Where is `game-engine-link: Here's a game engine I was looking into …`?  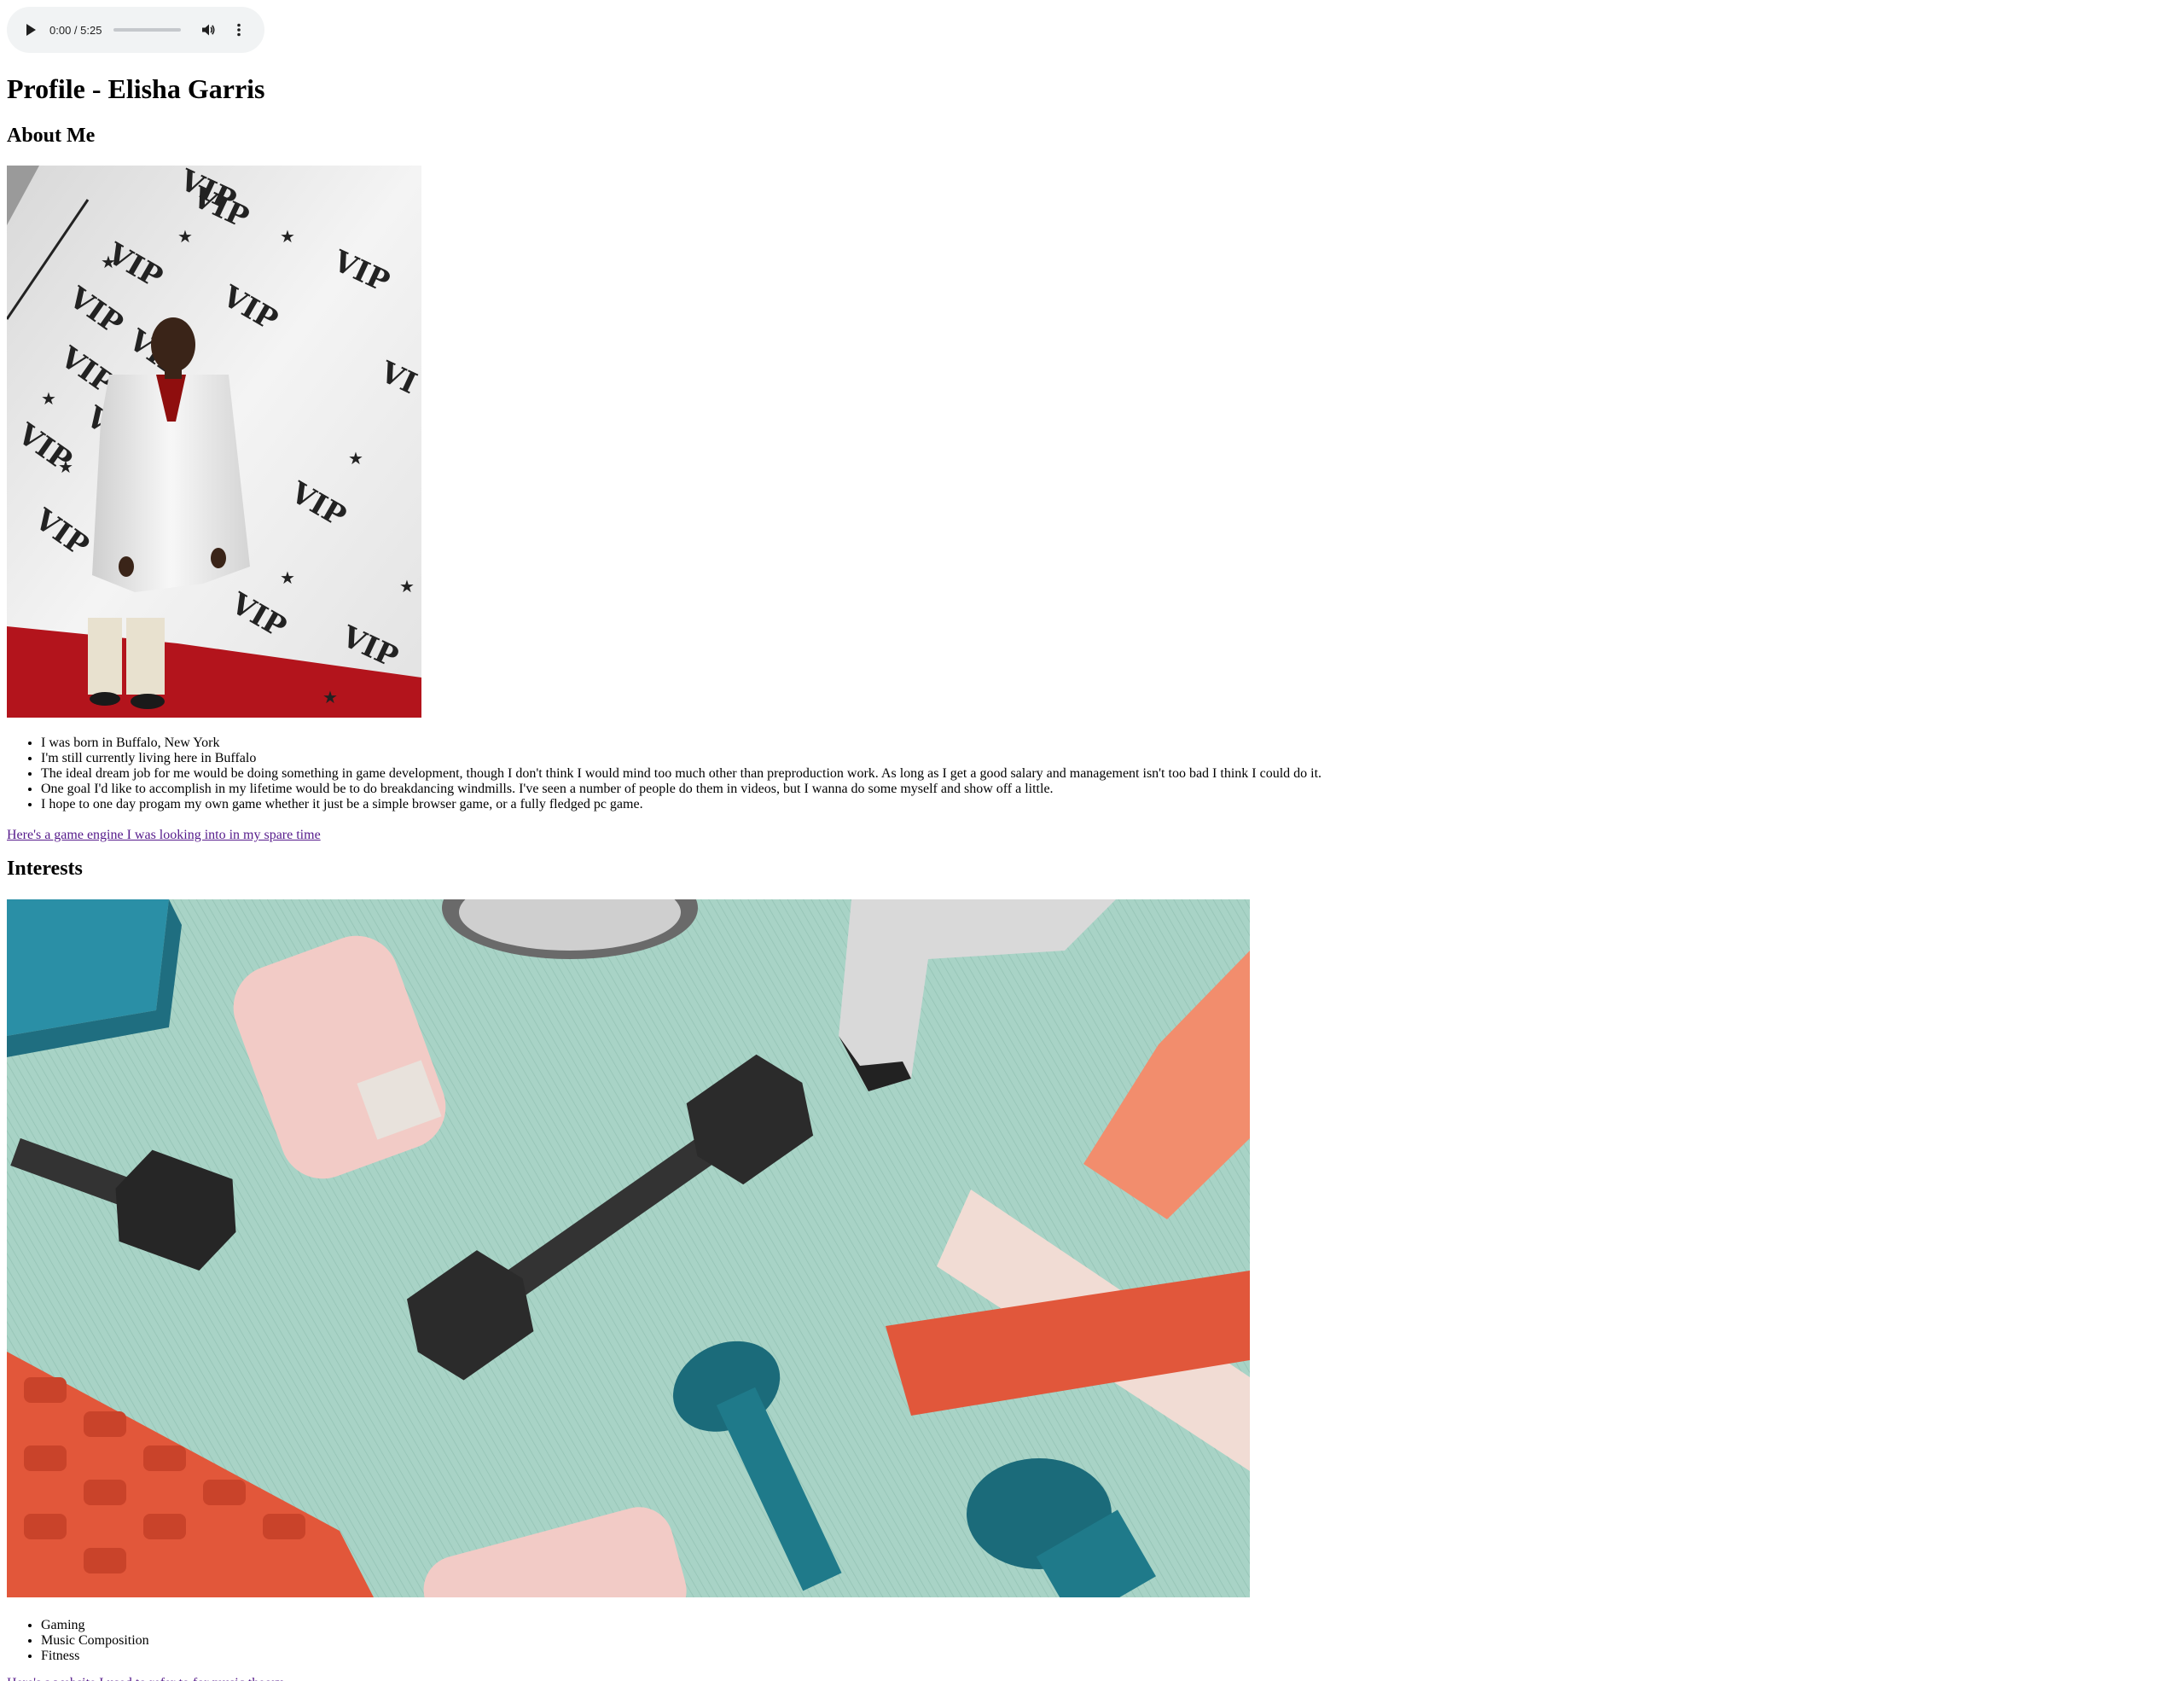 game-engine-link: Here's a game engine I was looking into … is located at coordinates (164, 836).